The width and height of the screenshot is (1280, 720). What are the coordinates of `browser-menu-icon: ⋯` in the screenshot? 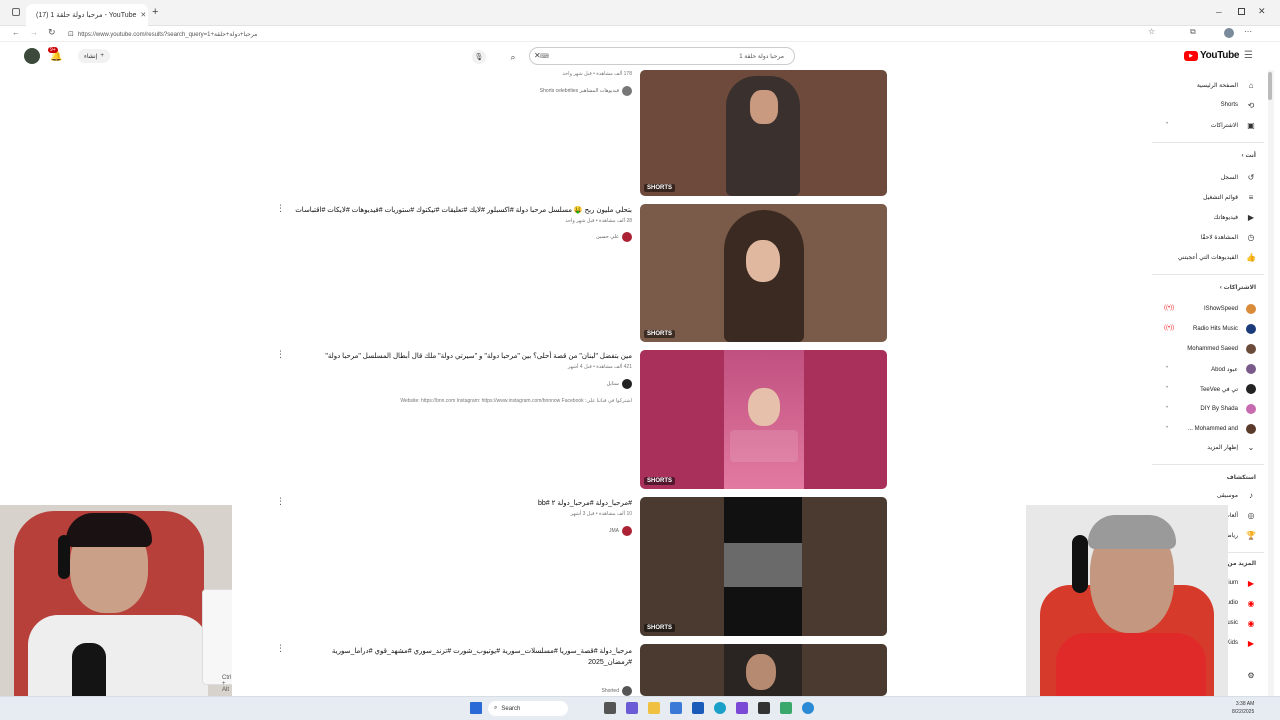 It's located at (1248, 31).